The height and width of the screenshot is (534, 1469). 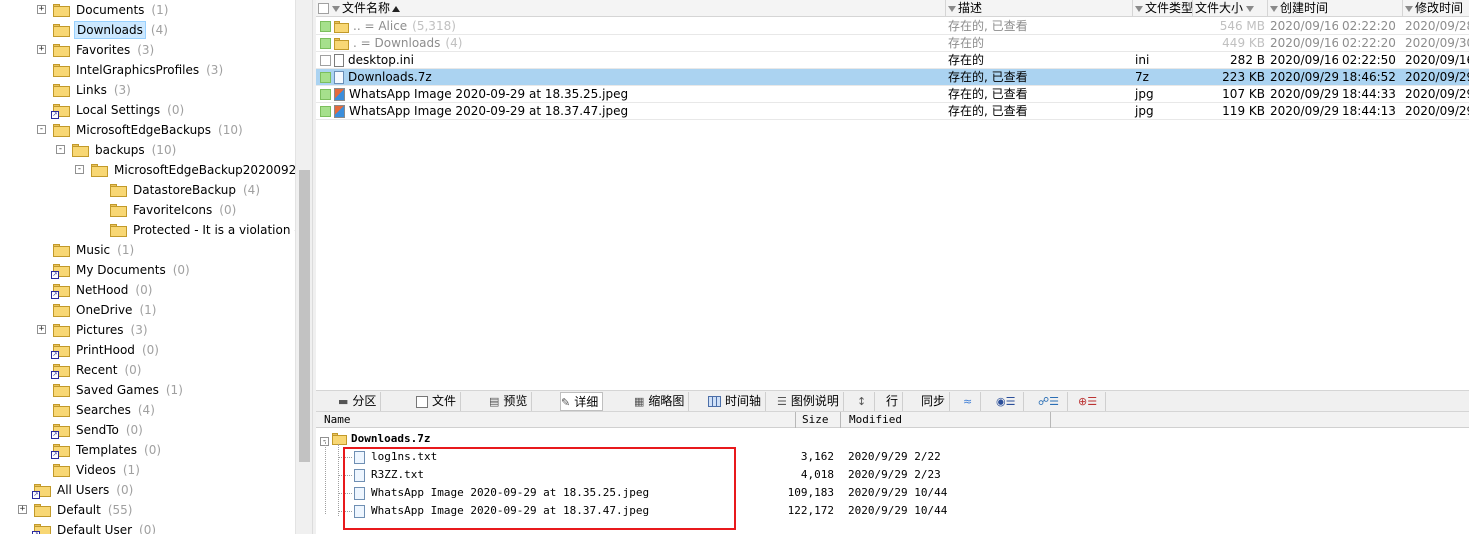 I want to click on sort-toggle: ↕, so click(x=866, y=401).